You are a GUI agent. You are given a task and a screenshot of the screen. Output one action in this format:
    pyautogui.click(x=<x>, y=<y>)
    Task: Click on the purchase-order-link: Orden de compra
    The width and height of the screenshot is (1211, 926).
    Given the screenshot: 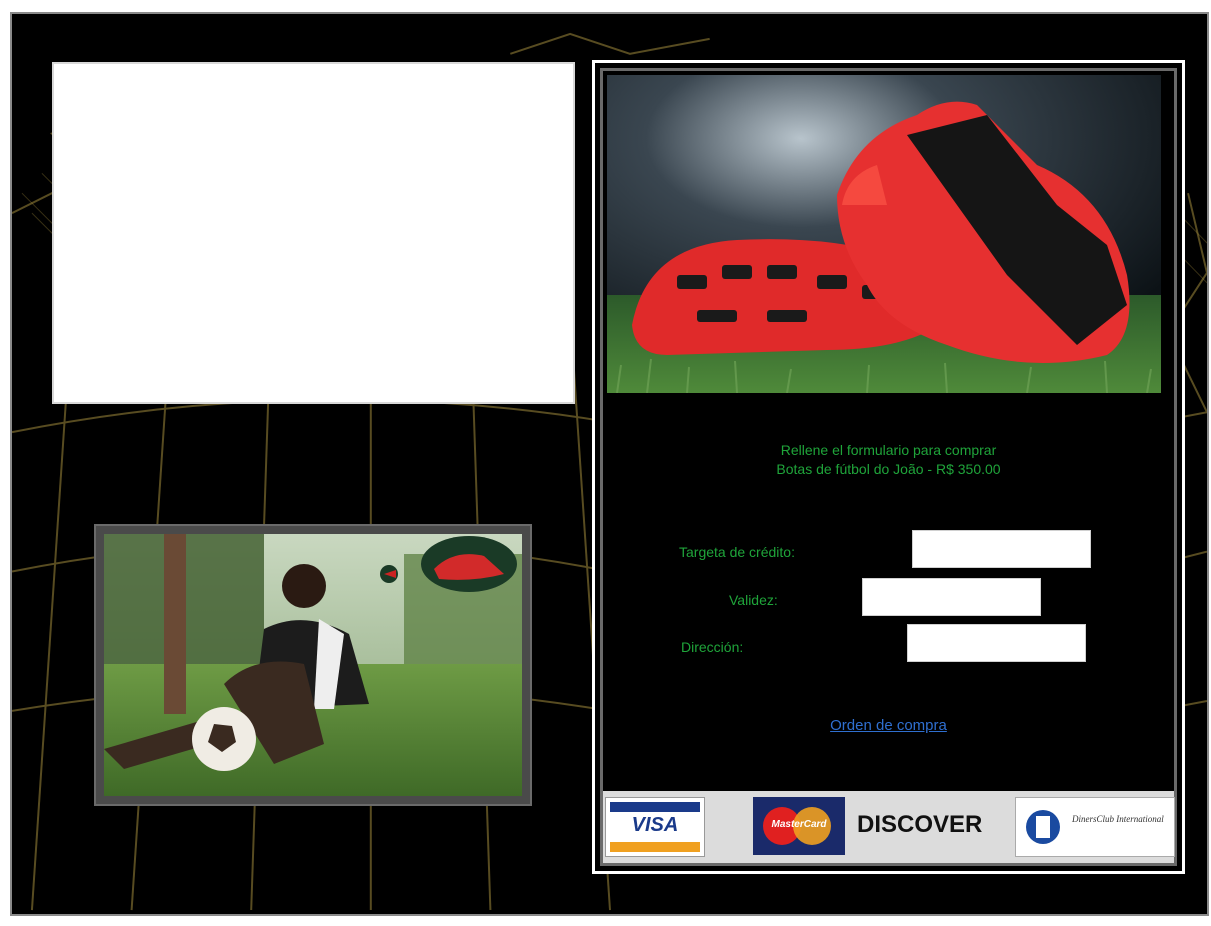 What is the action you would take?
    pyautogui.click(x=888, y=725)
    